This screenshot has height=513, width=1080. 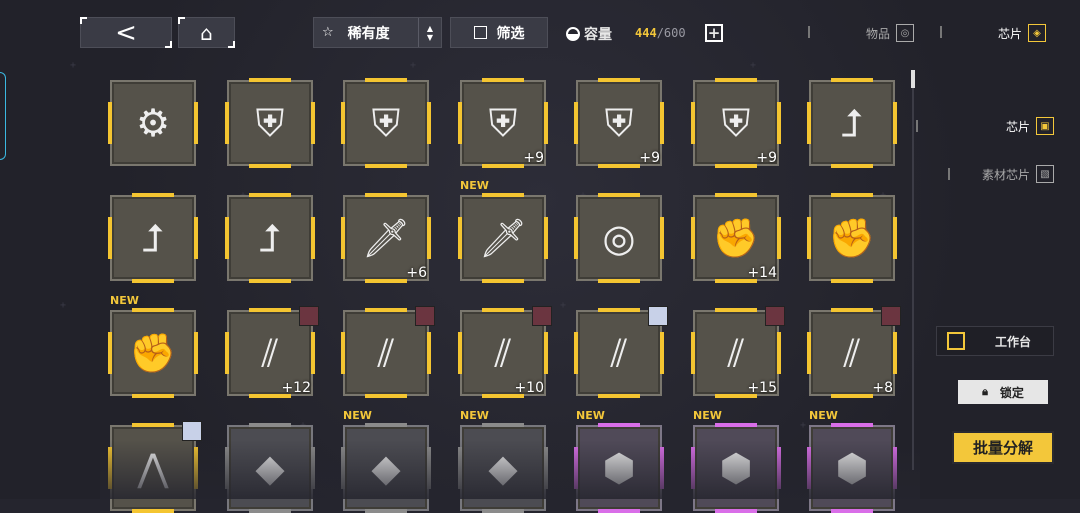 What do you see at coordinates (1045, 174) in the screenshot?
I see `material-chip-icon: ▧` at bounding box center [1045, 174].